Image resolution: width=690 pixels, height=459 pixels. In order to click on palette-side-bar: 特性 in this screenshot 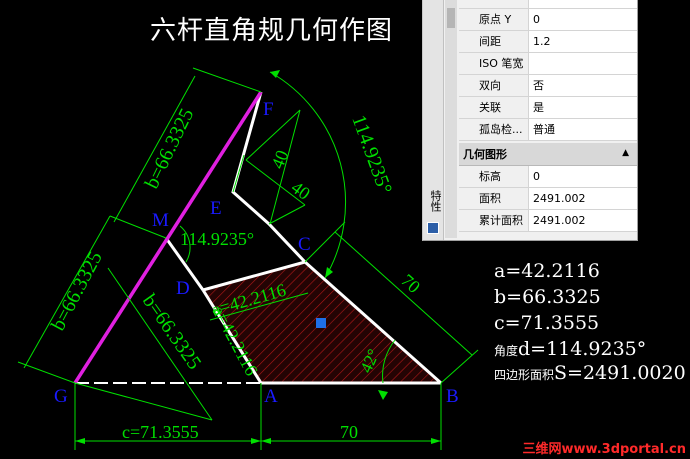, I will do `click(433, 120)`.